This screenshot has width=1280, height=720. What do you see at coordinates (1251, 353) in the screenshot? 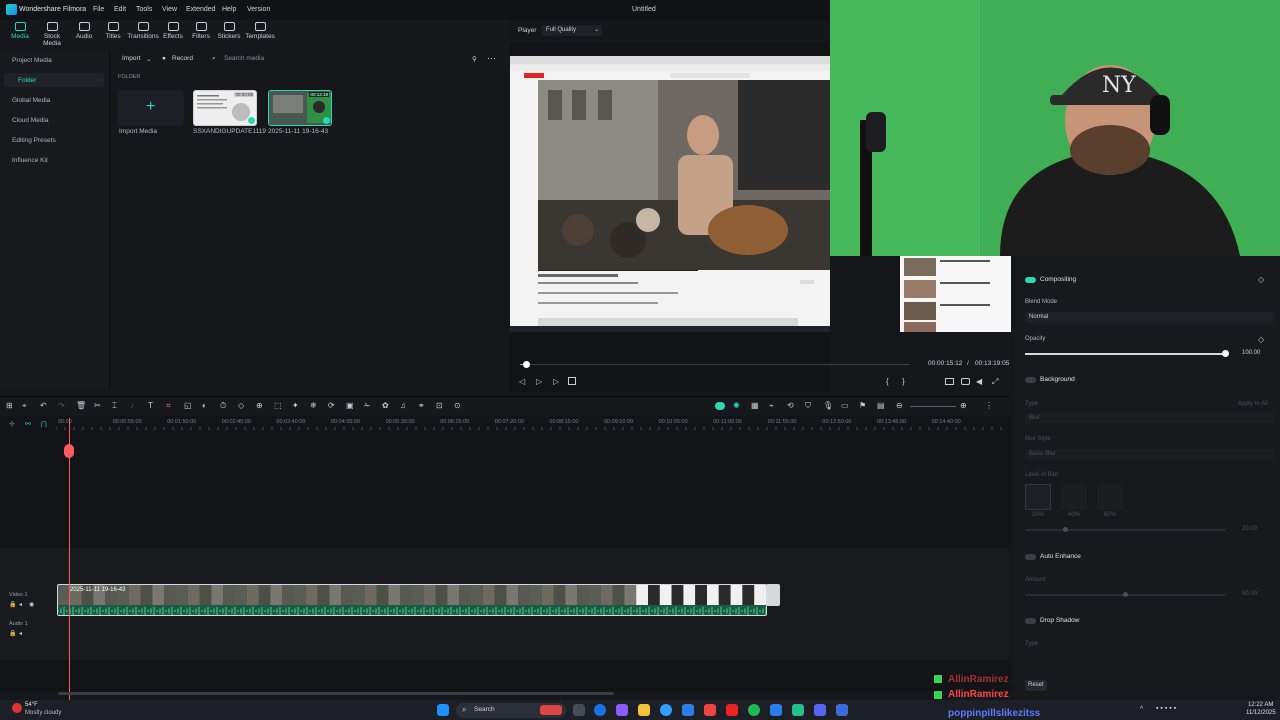
I see `opacity-value: 100.00` at bounding box center [1251, 353].